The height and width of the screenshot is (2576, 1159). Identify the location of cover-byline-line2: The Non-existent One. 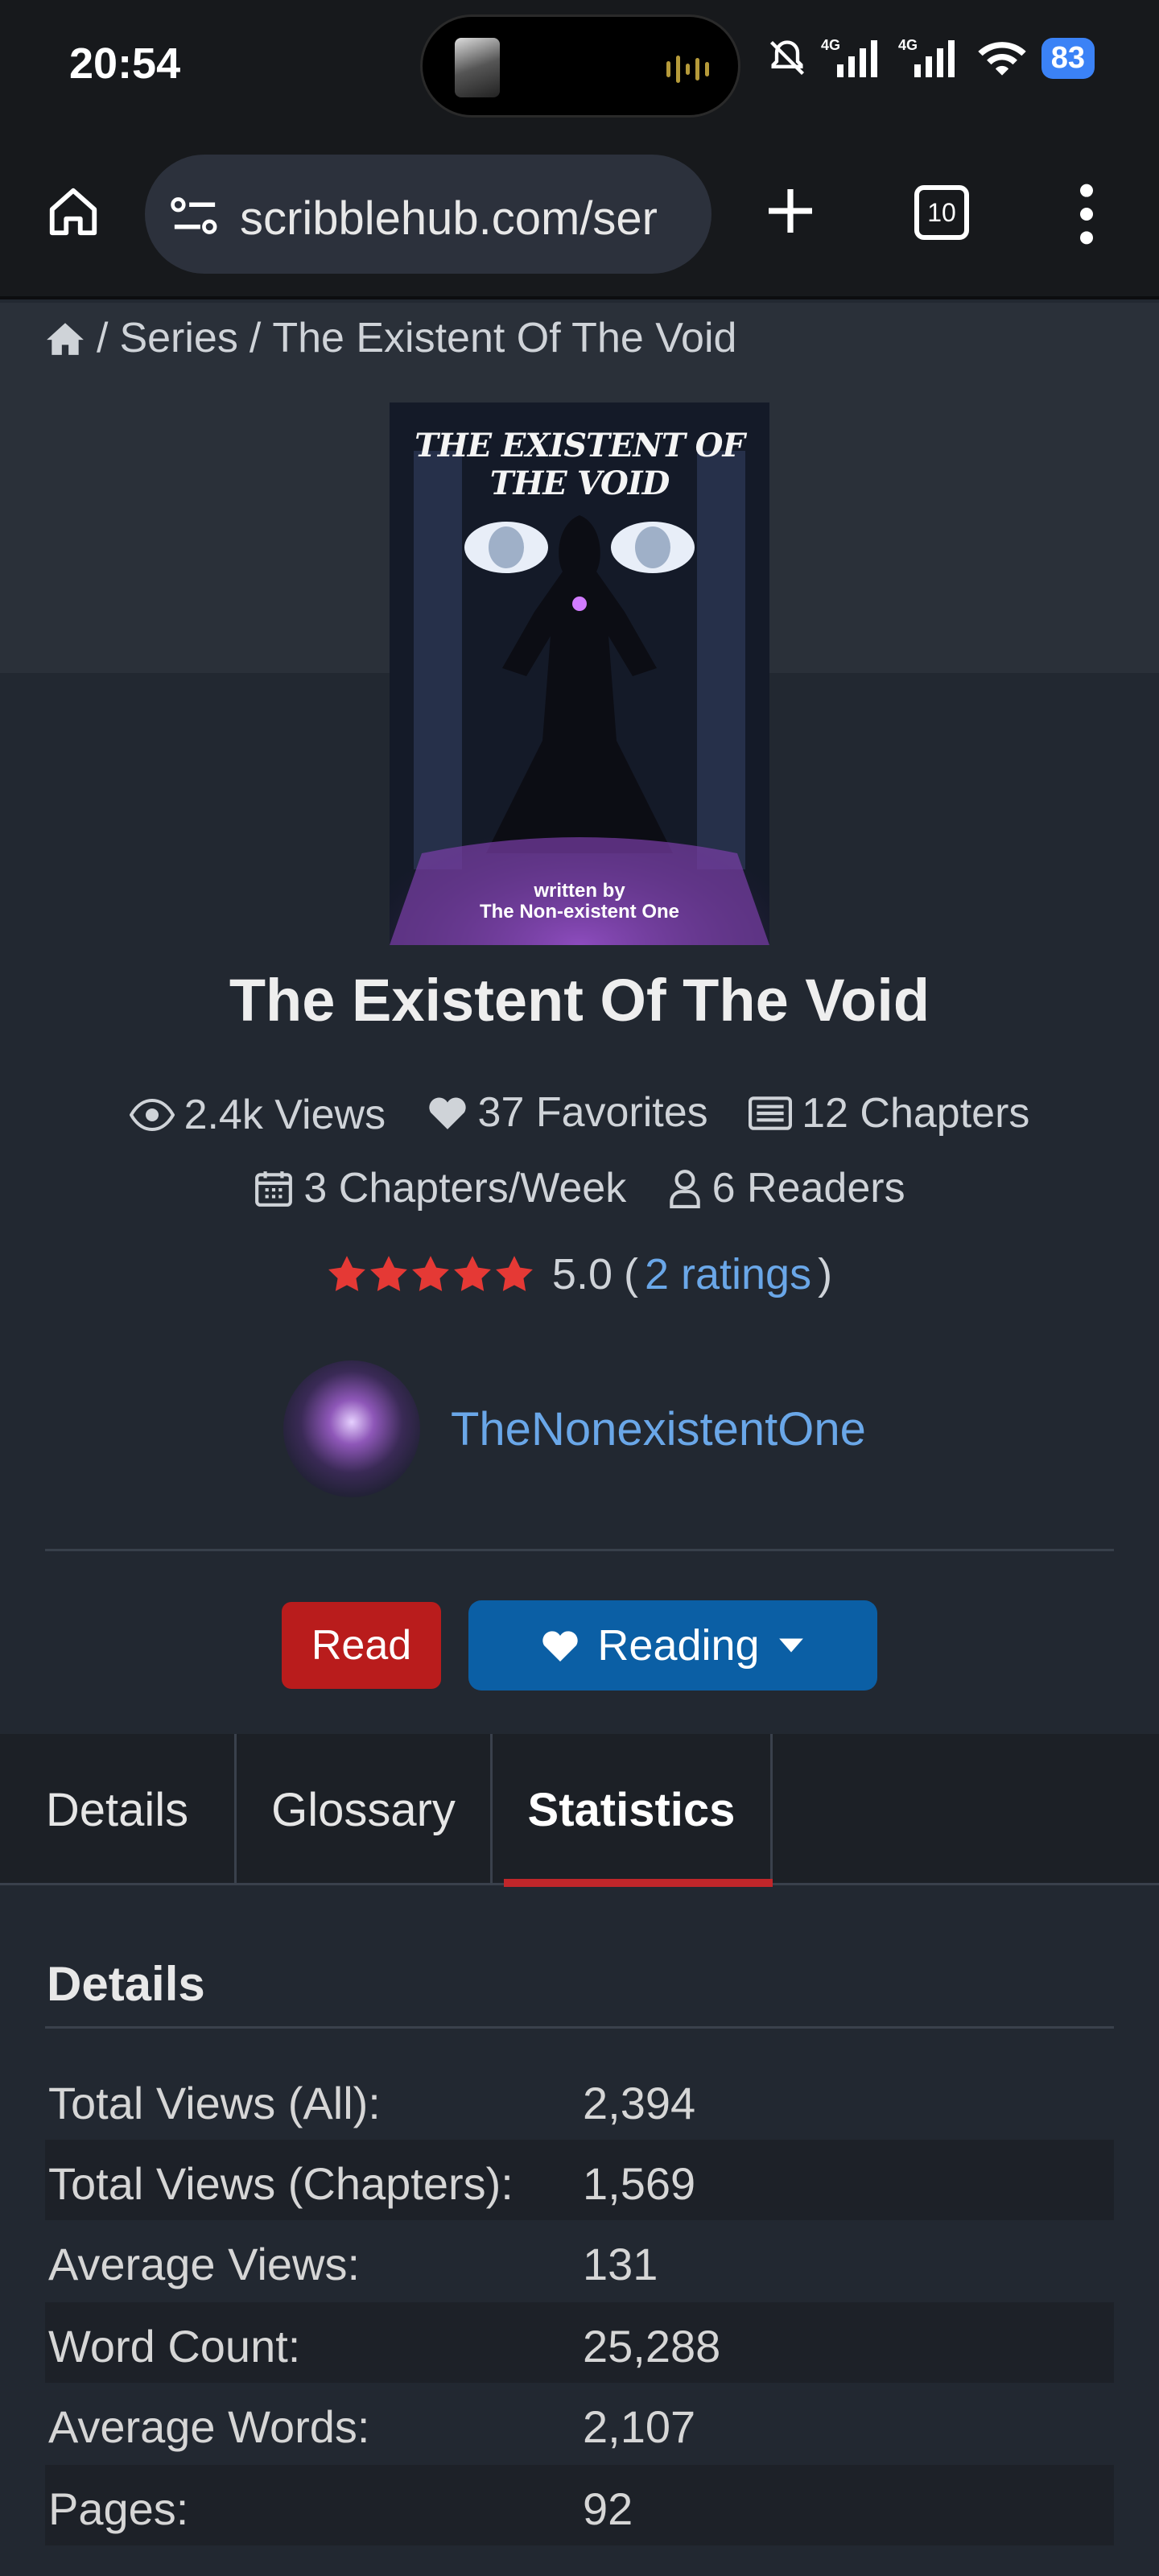
(579, 912).